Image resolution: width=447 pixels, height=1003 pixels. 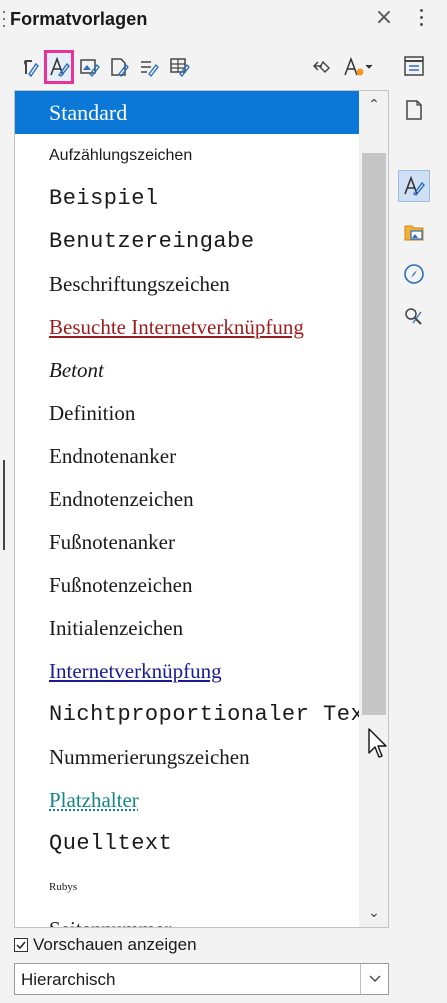 I want to click on preview-toggle: Vorschauen anzeigen, so click(x=105, y=945).